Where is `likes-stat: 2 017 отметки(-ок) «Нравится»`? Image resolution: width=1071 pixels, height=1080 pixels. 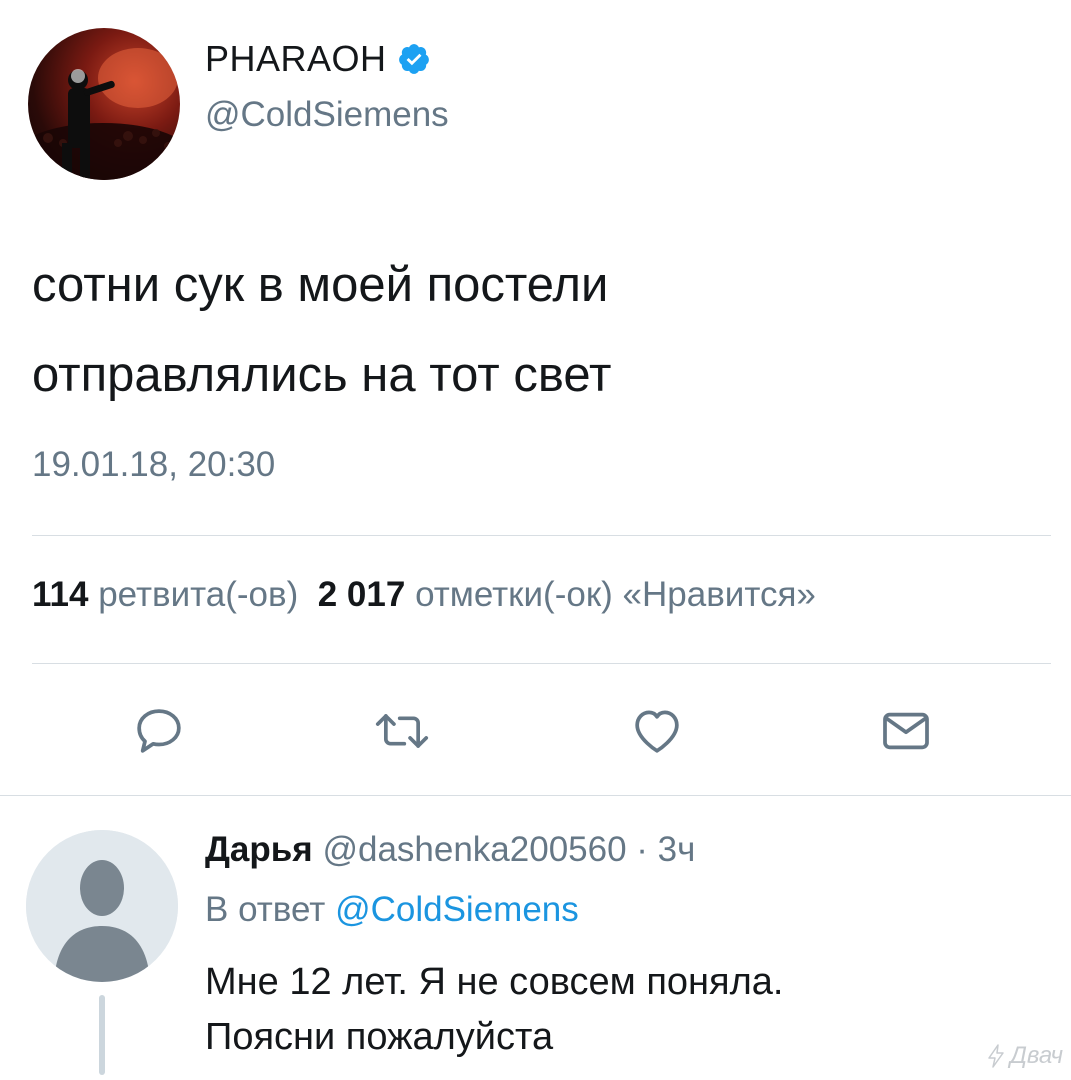
likes-stat: 2 017 отметки(-ок) «Нравится» is located at coordinates (567, 594).